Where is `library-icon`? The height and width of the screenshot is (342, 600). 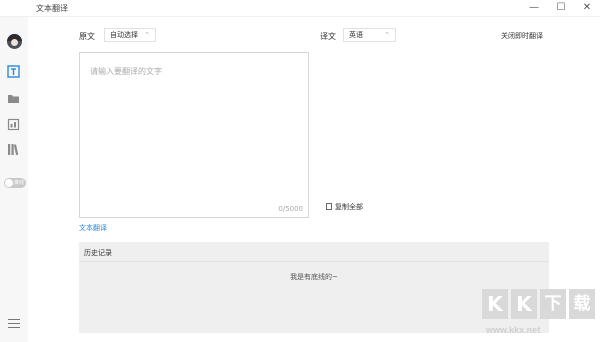
library-icon is located at coordinates (13, 149).